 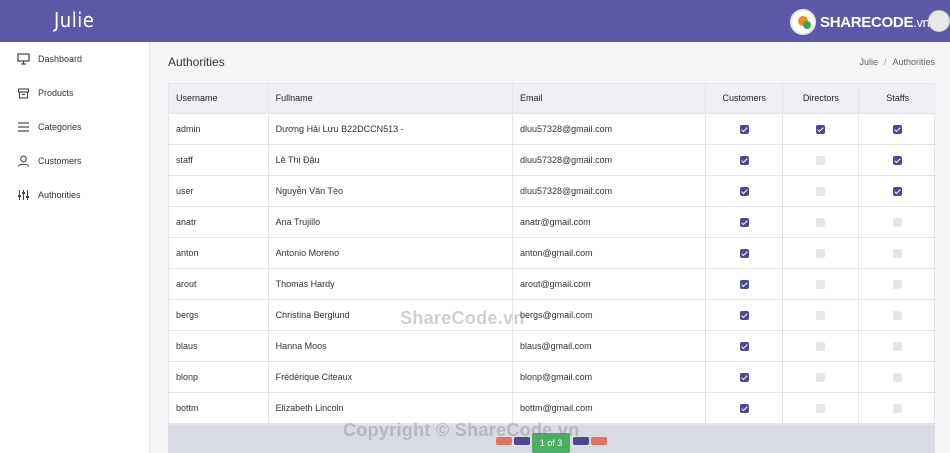 What do you see at coordinates (219, 377) in the screenshot?
I see `cell-username: blonp` at bounding box center [219, 377].